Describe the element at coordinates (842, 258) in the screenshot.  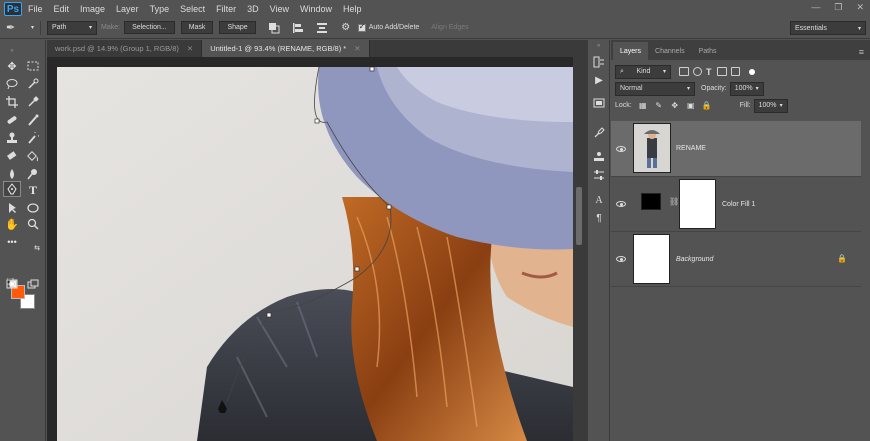
I see `layer-lock-icon: 🔒` at that location.